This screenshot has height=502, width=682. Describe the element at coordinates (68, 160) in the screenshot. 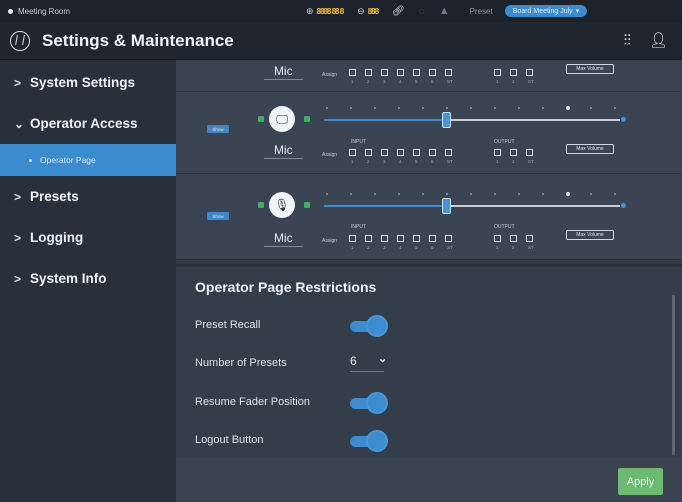

I see `sidebar-item-label: Operator Page` at that location.